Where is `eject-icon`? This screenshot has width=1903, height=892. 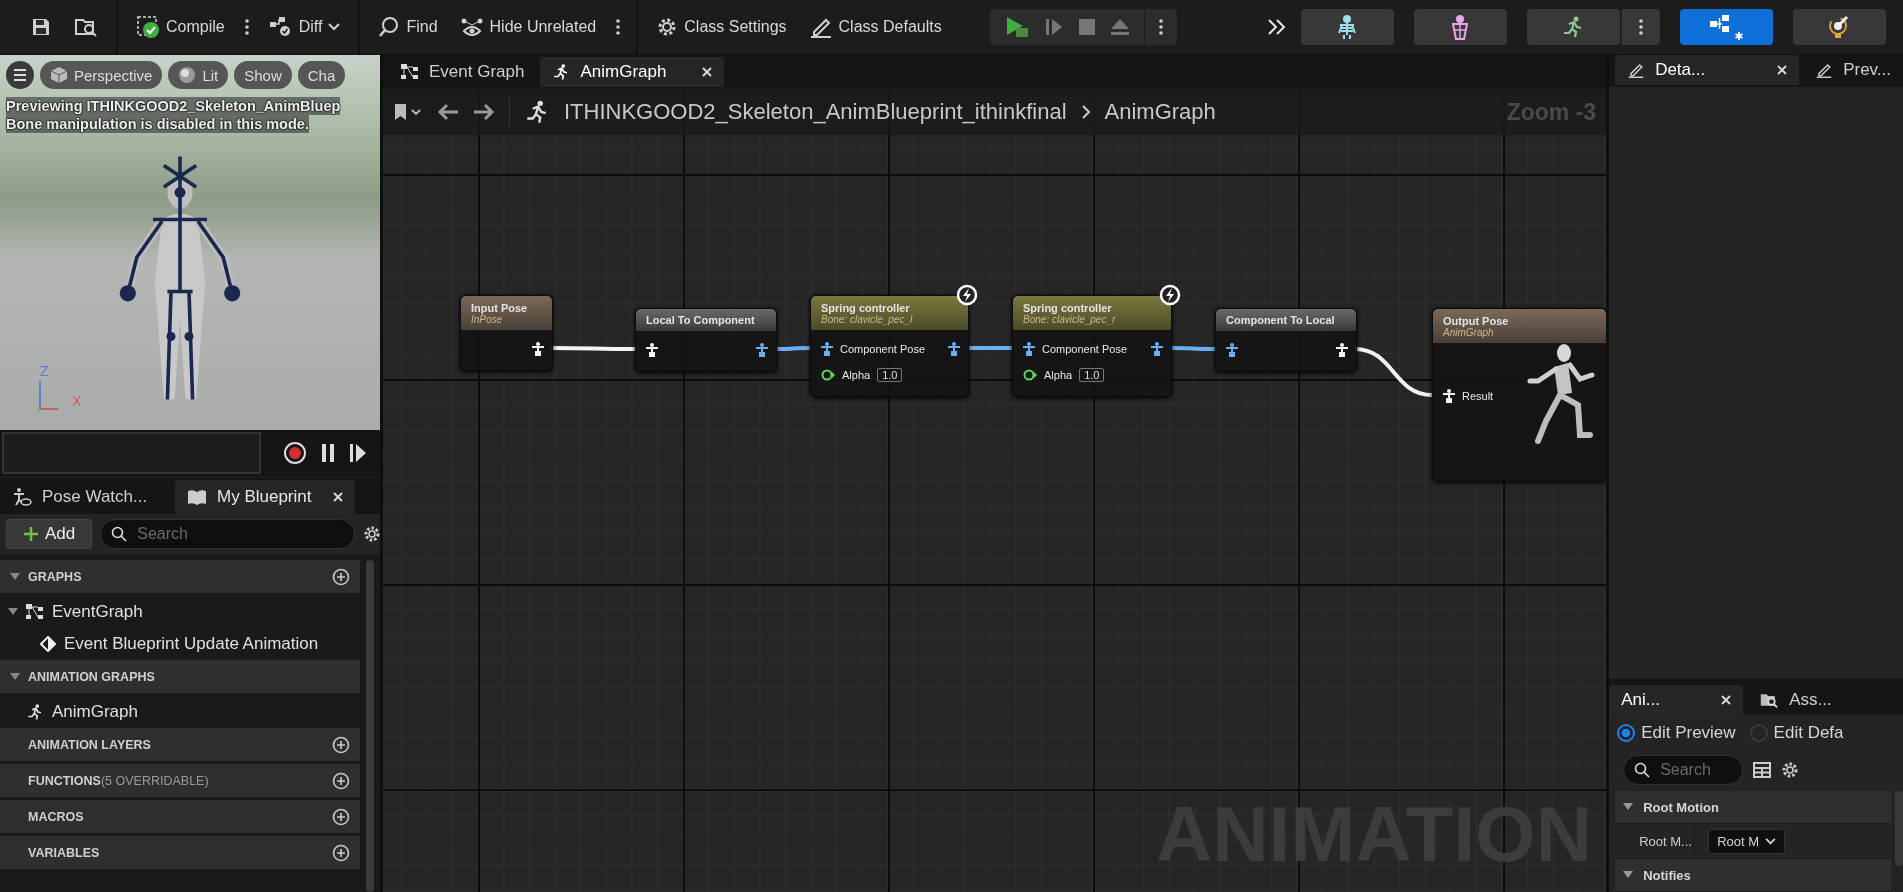
eject-icon is located at coordinates (1119, 27).